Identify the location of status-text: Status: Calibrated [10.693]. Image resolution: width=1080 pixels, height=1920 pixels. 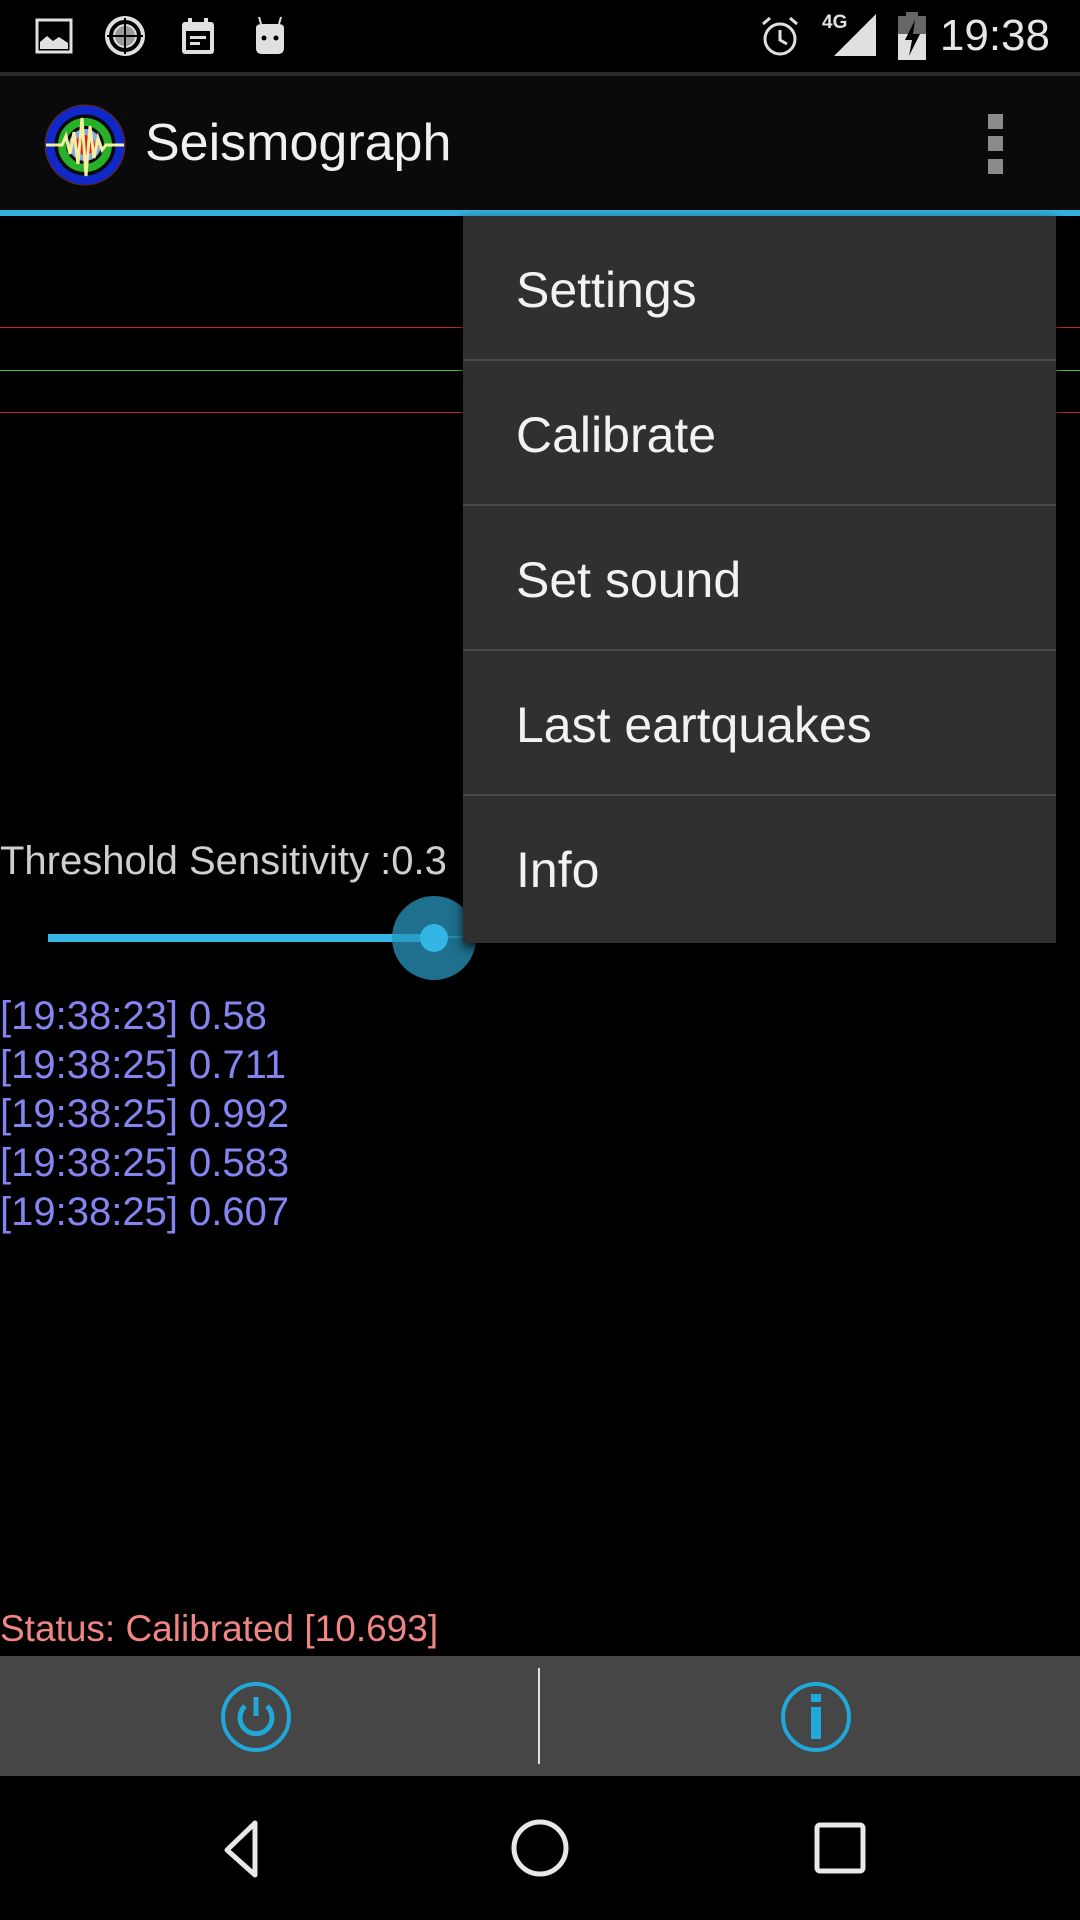
(219, 1628).